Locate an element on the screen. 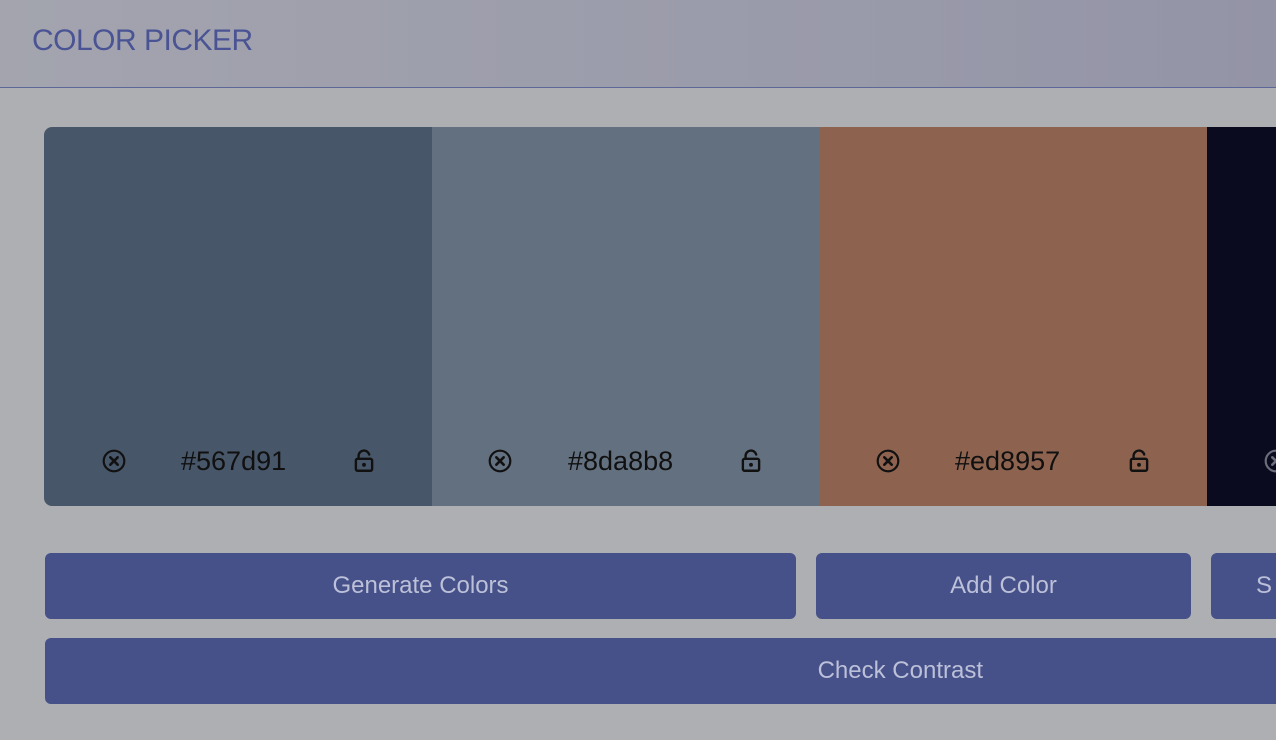 This screenshot has height=740, width=1276. swatch-controls: #8da8b8 is located at coordinates (626, 461).